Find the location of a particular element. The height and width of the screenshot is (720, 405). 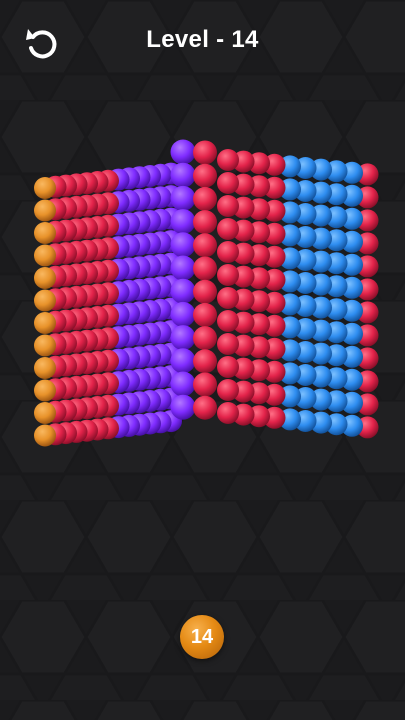

ball-count-badge: 14 is located at coordinates (202, 637).